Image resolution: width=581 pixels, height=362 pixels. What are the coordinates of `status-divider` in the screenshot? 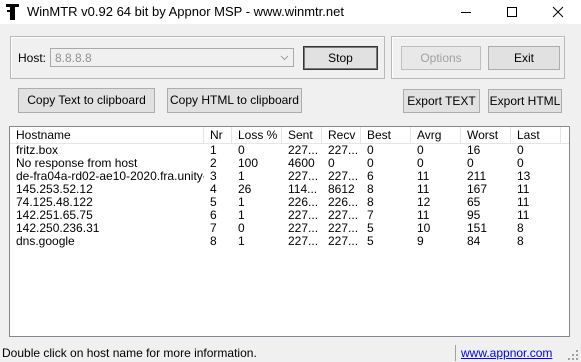 It's located at (455, 353).